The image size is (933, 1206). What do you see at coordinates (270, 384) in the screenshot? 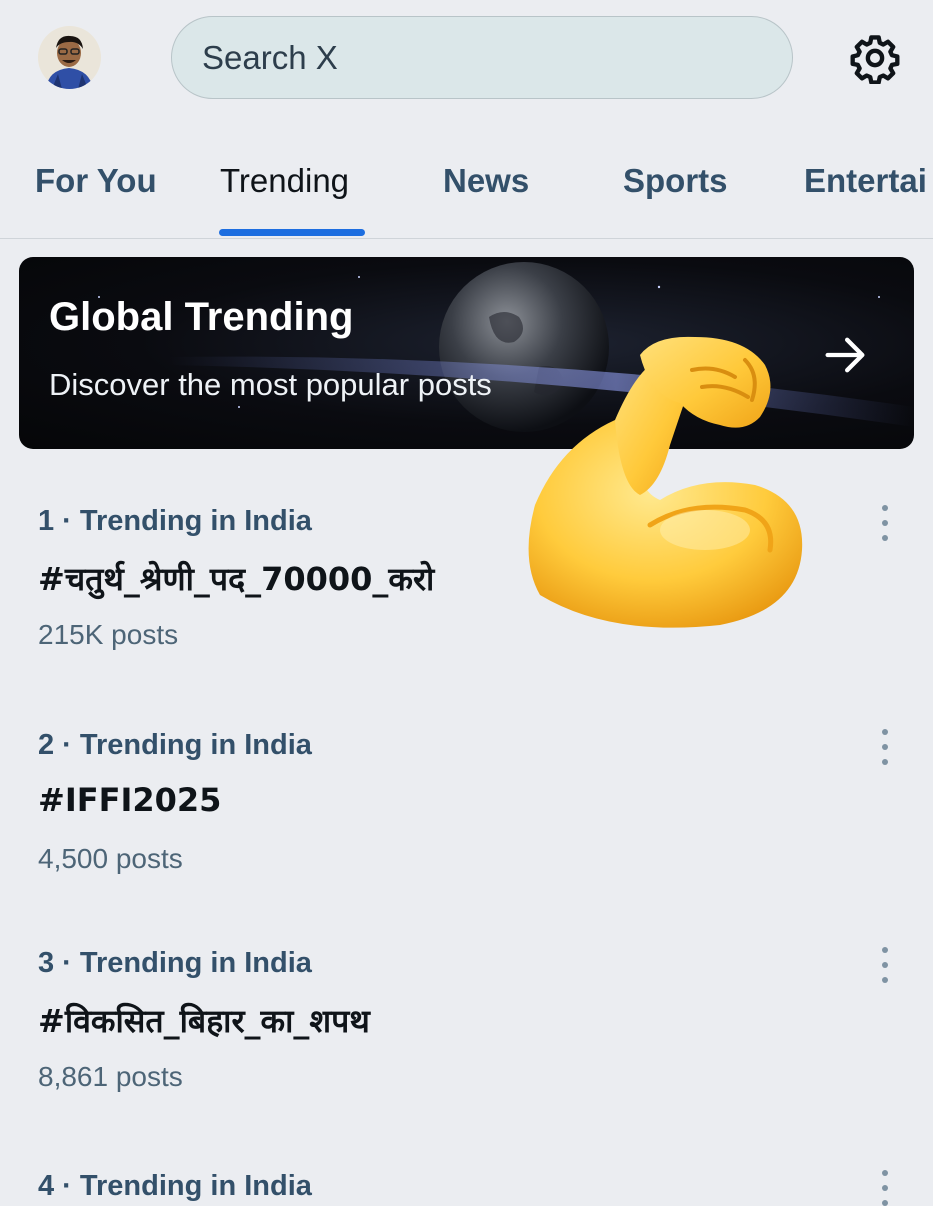
I see `banner-subtitle: Discover the most popular posts` at bounding box center [270, 384].